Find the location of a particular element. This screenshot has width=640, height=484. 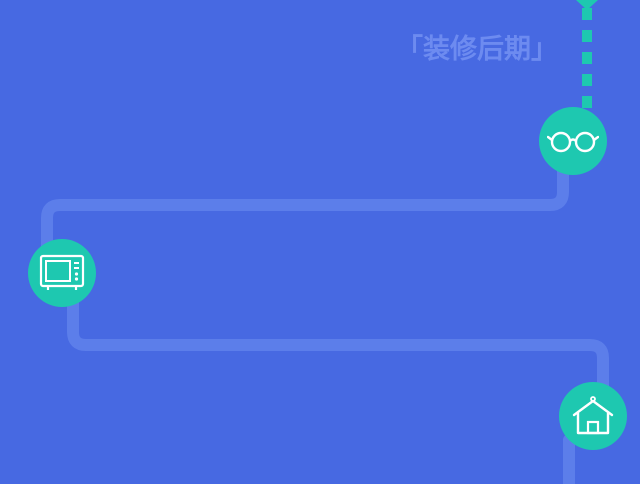

tv-icon is located at coordinates (62, 272).